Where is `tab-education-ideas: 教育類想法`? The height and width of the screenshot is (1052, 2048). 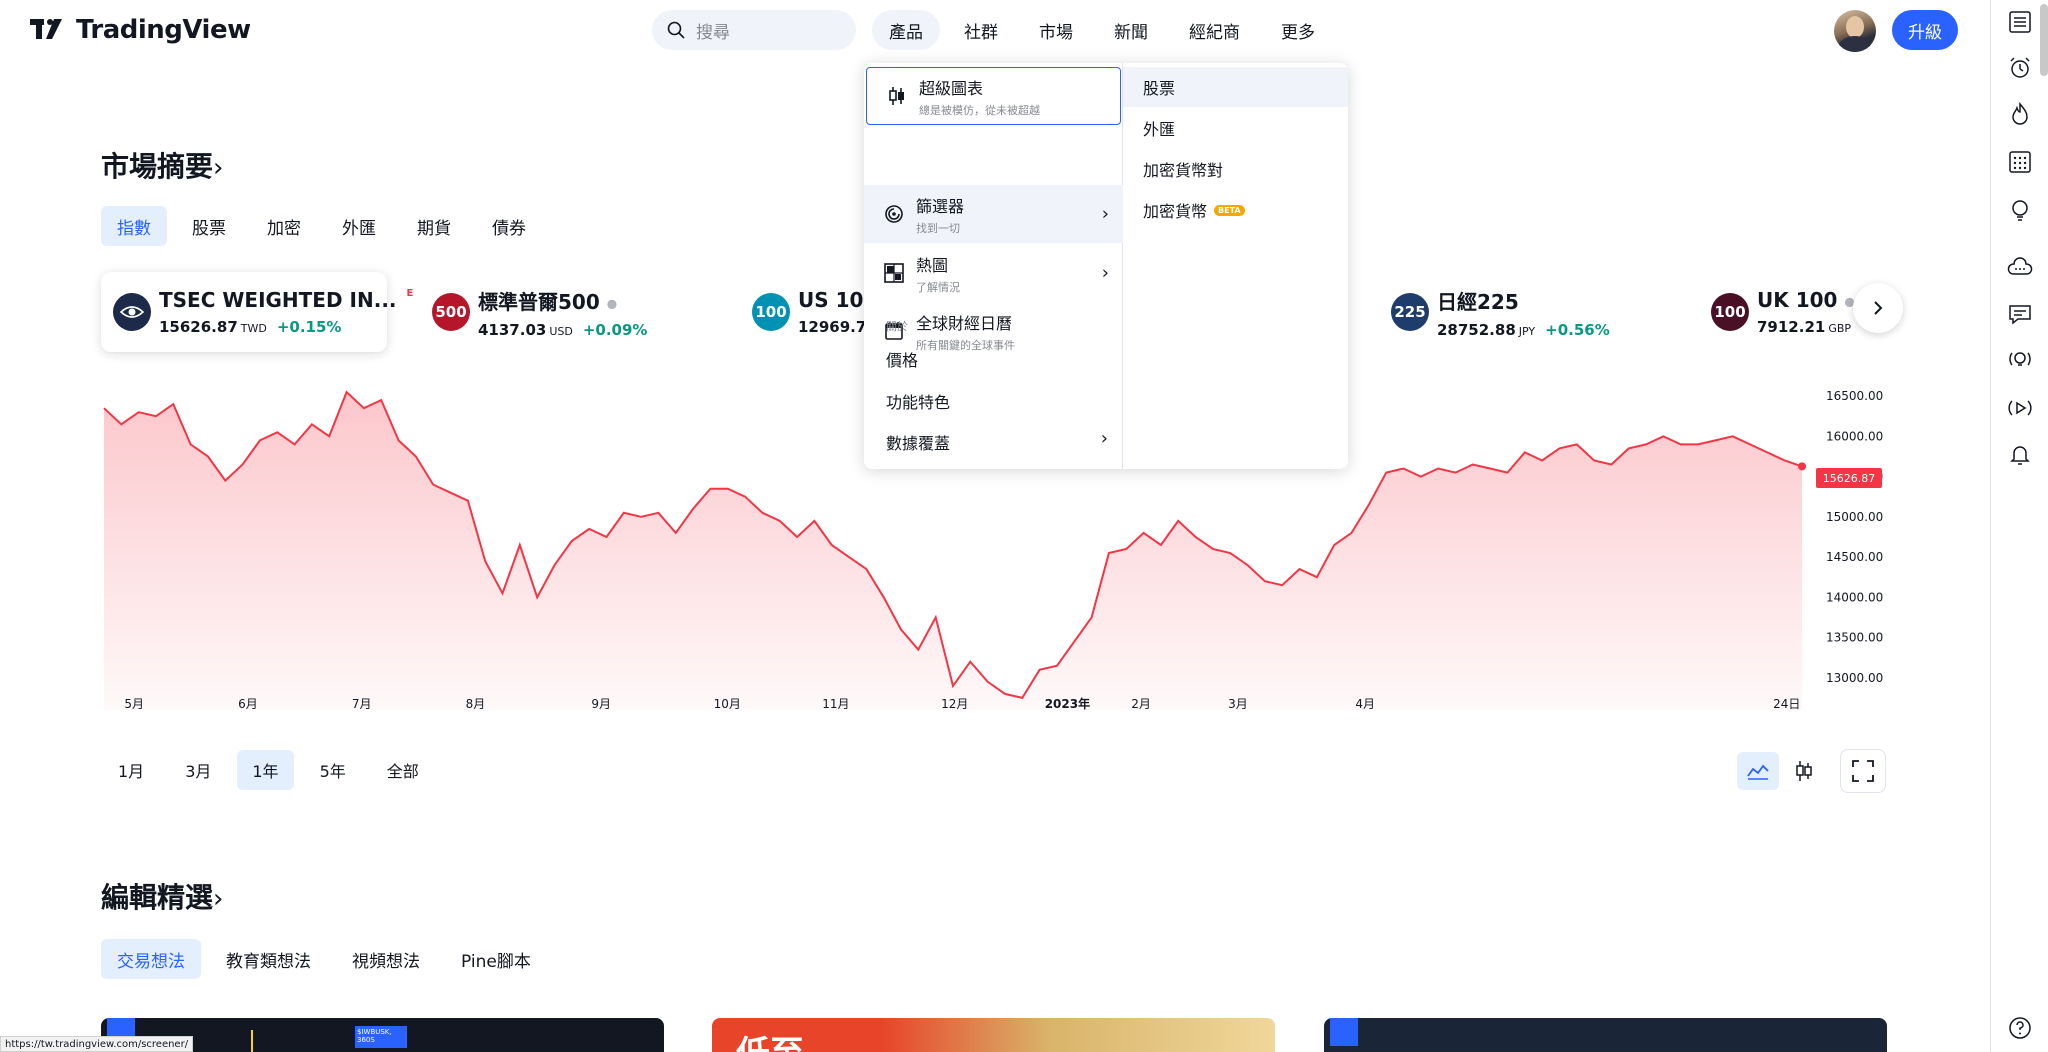 tab-education-ideas: 教育類想法 is located at coordinates (268, 959).